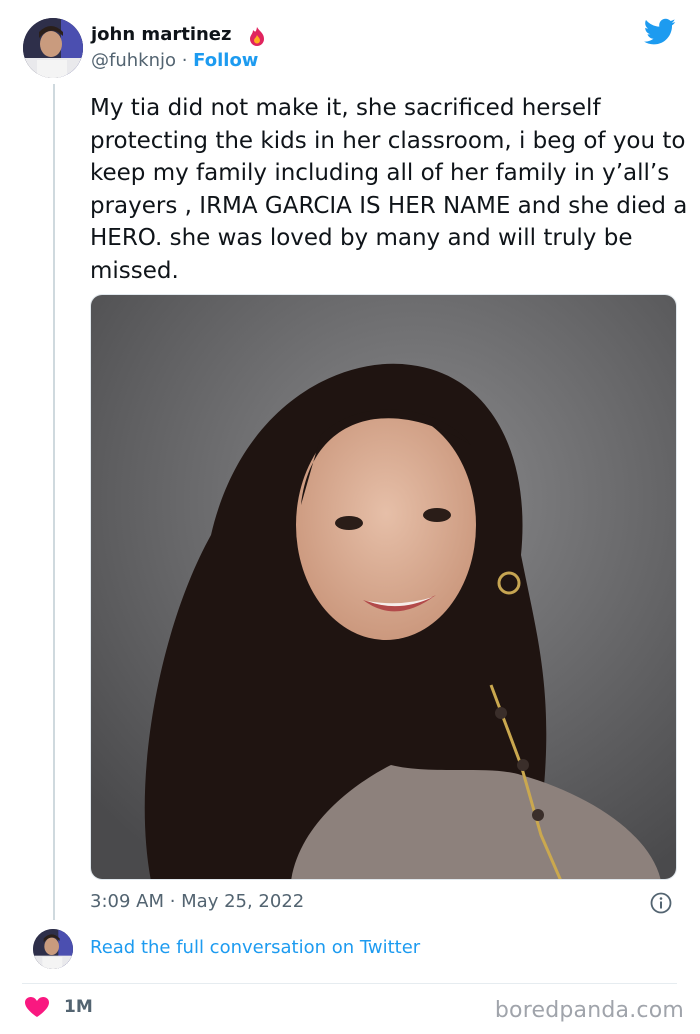 The height and width of the screenshot is (1034, 700). What do you see at coordinates (197, 901) in the screenshot?
I see `tweet-timestamp: 3:09 AM · May 25, 2022` at bounding box center [197, 901].